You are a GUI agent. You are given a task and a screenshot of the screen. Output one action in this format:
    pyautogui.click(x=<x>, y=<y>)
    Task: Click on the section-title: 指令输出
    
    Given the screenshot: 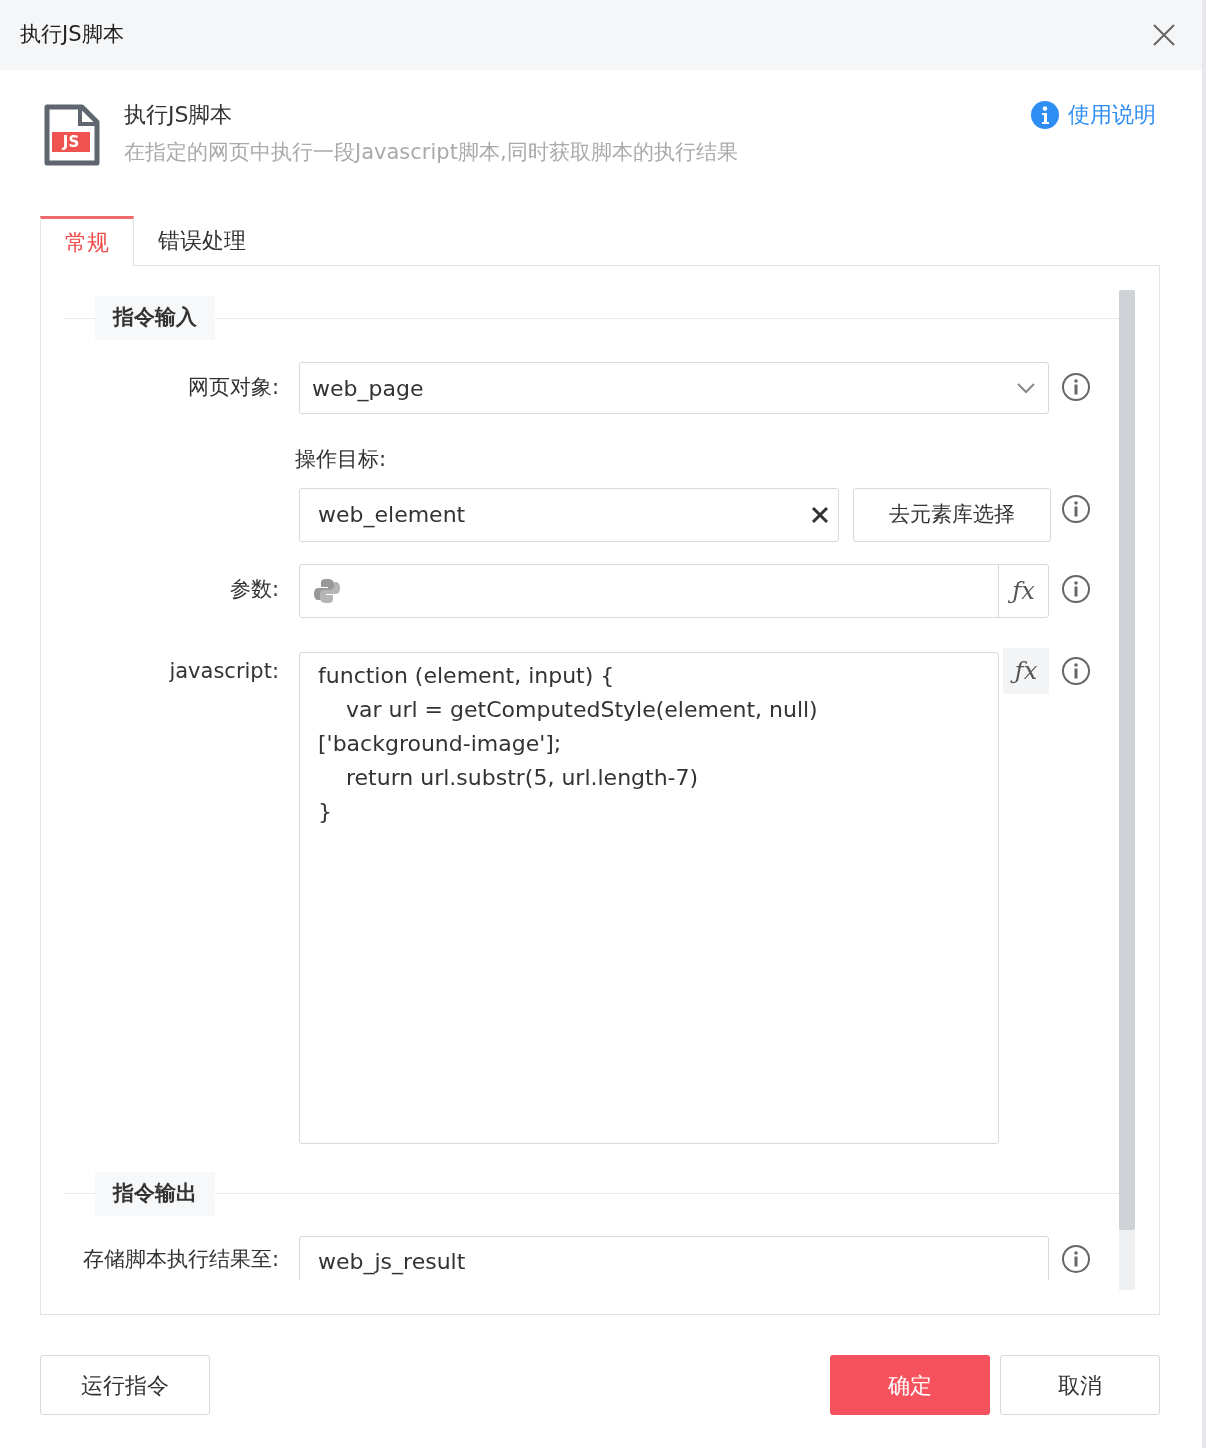 What is the action you would take?
    pyautogui.click(x=155, y=1193)
    